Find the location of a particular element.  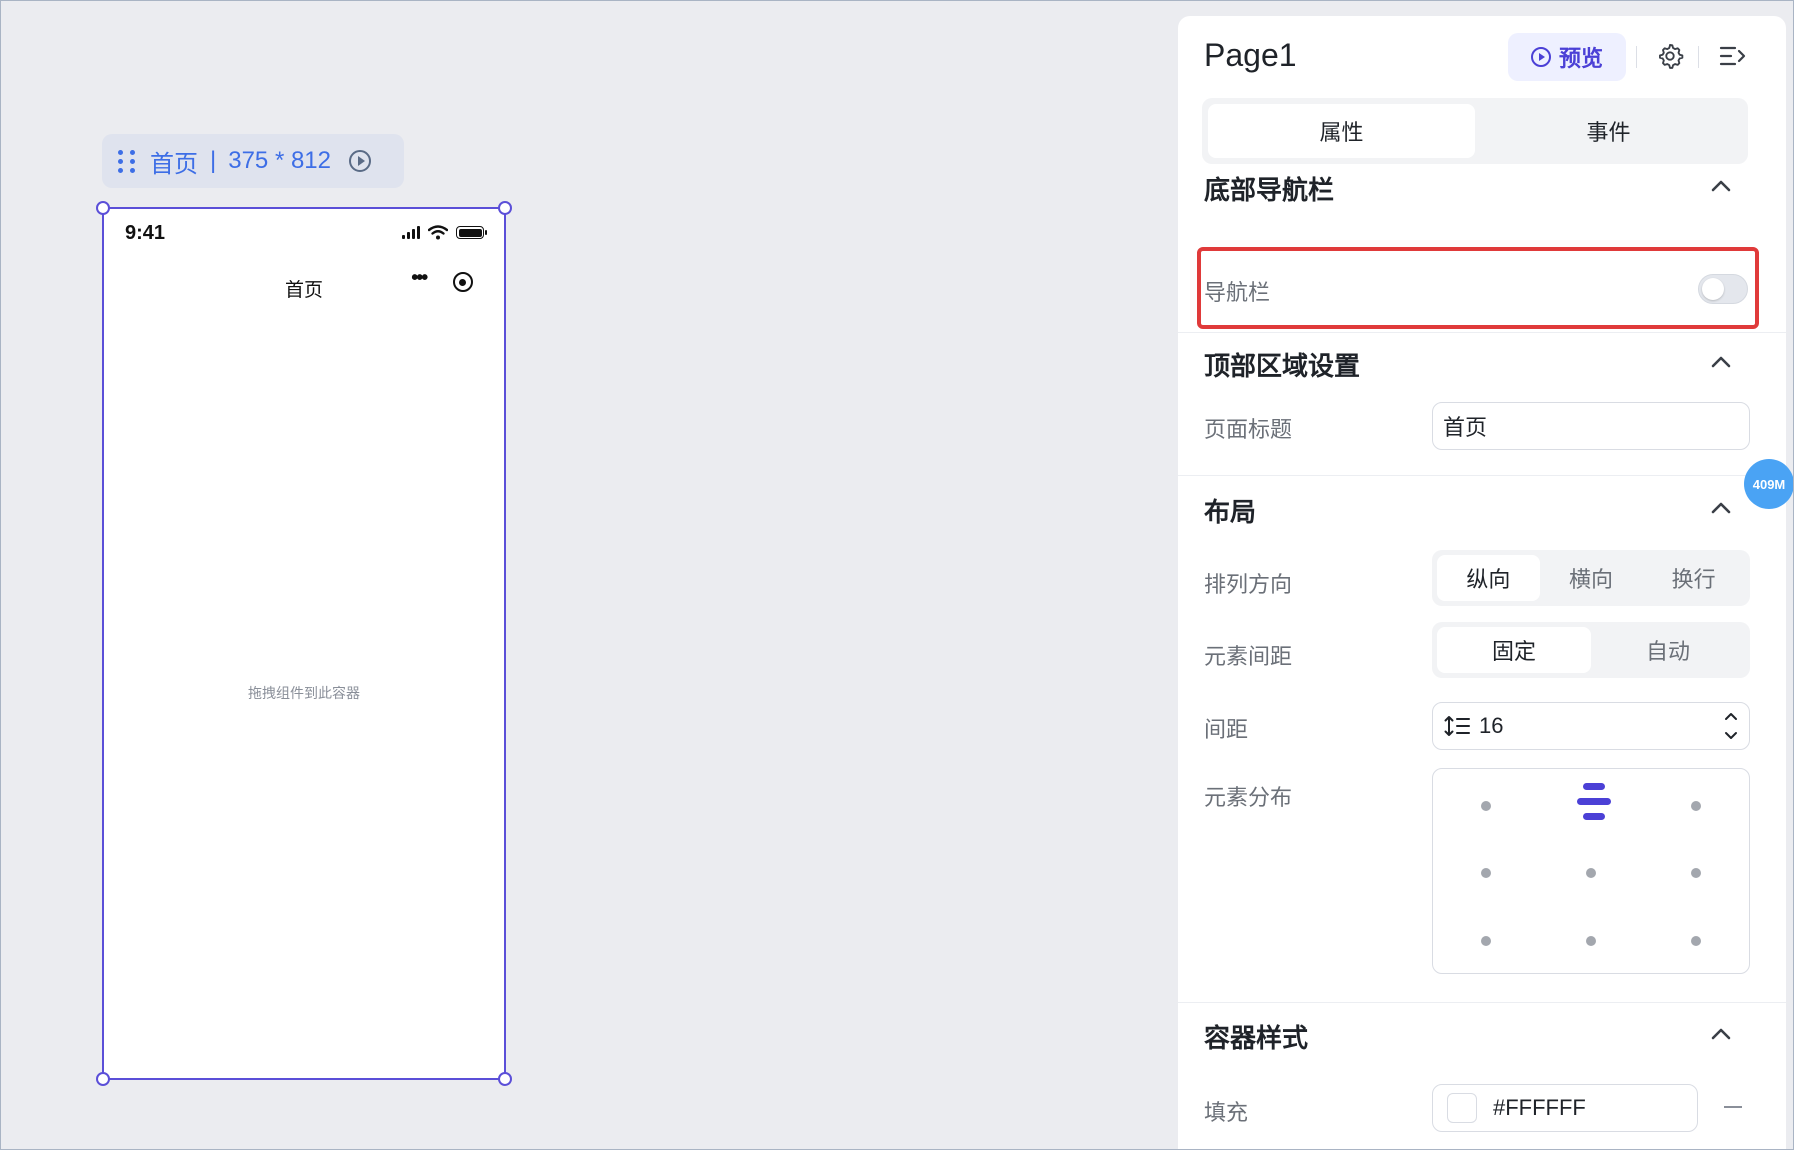

direction-option-wrap: 换行 is located at coordinates (1693, 578).